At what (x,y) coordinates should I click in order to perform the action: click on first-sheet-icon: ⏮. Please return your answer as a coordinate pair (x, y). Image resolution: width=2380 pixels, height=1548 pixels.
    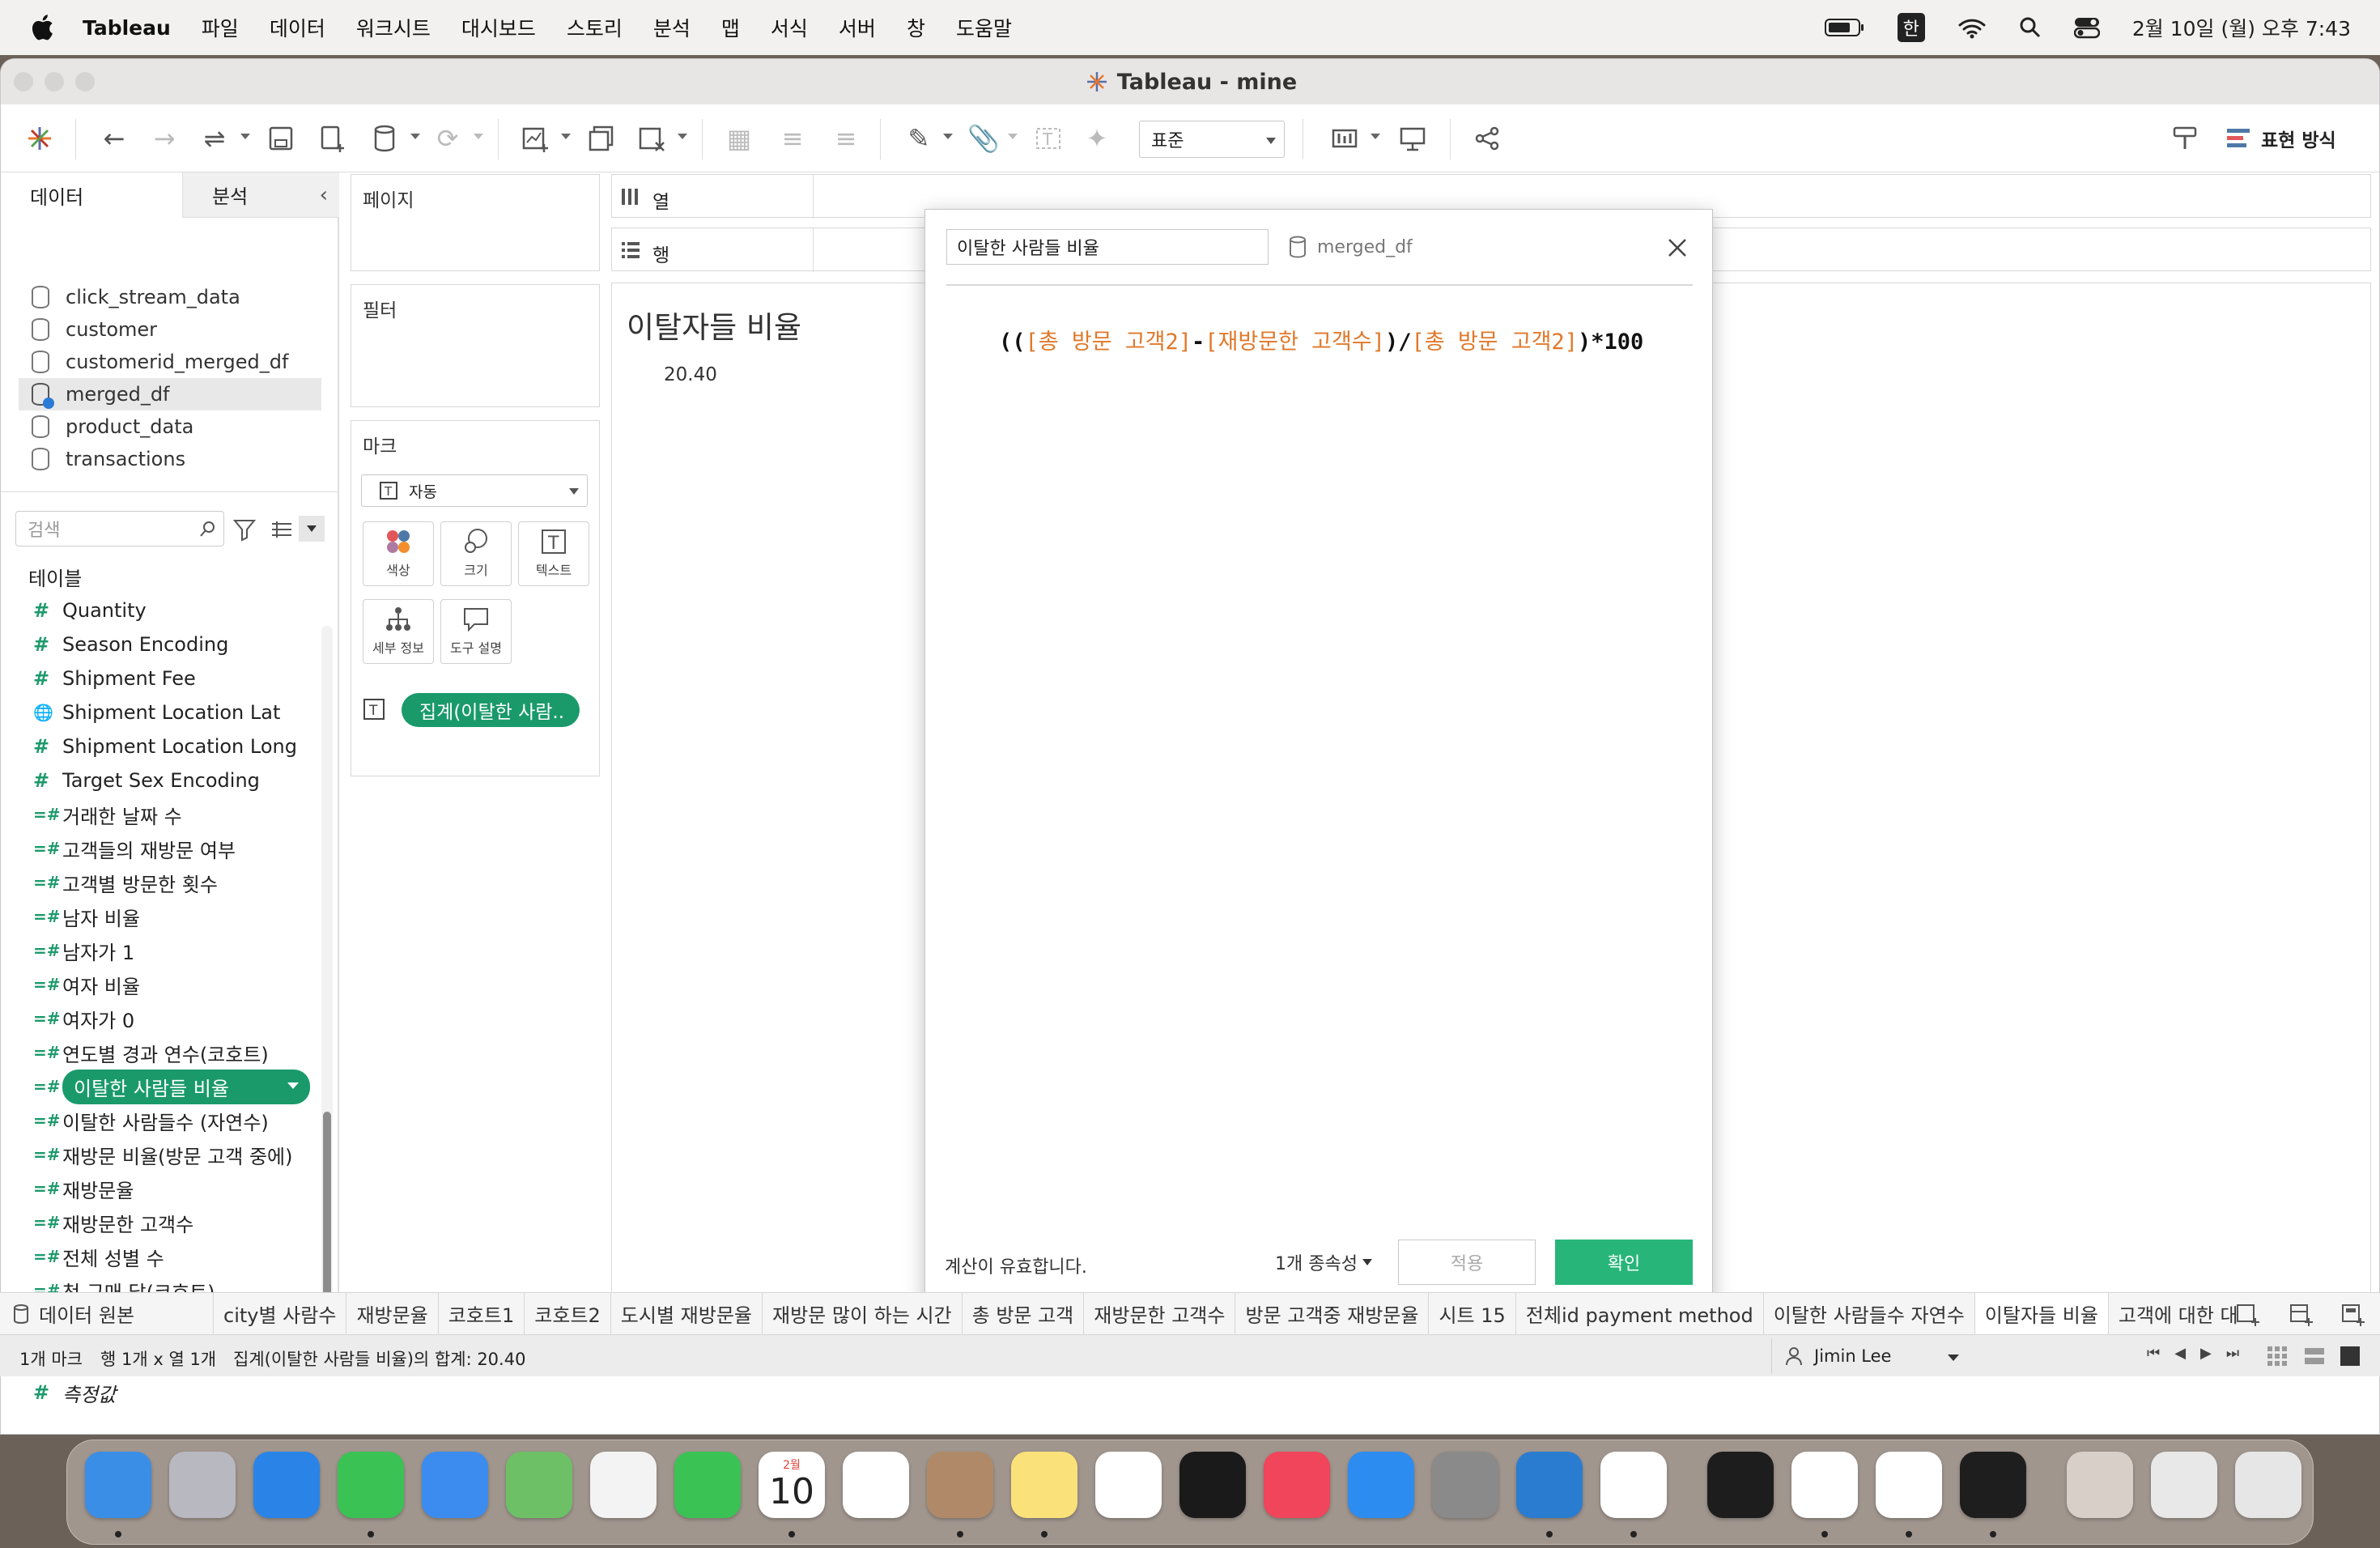
    Looking at the image, I should click on (2154, 1353).